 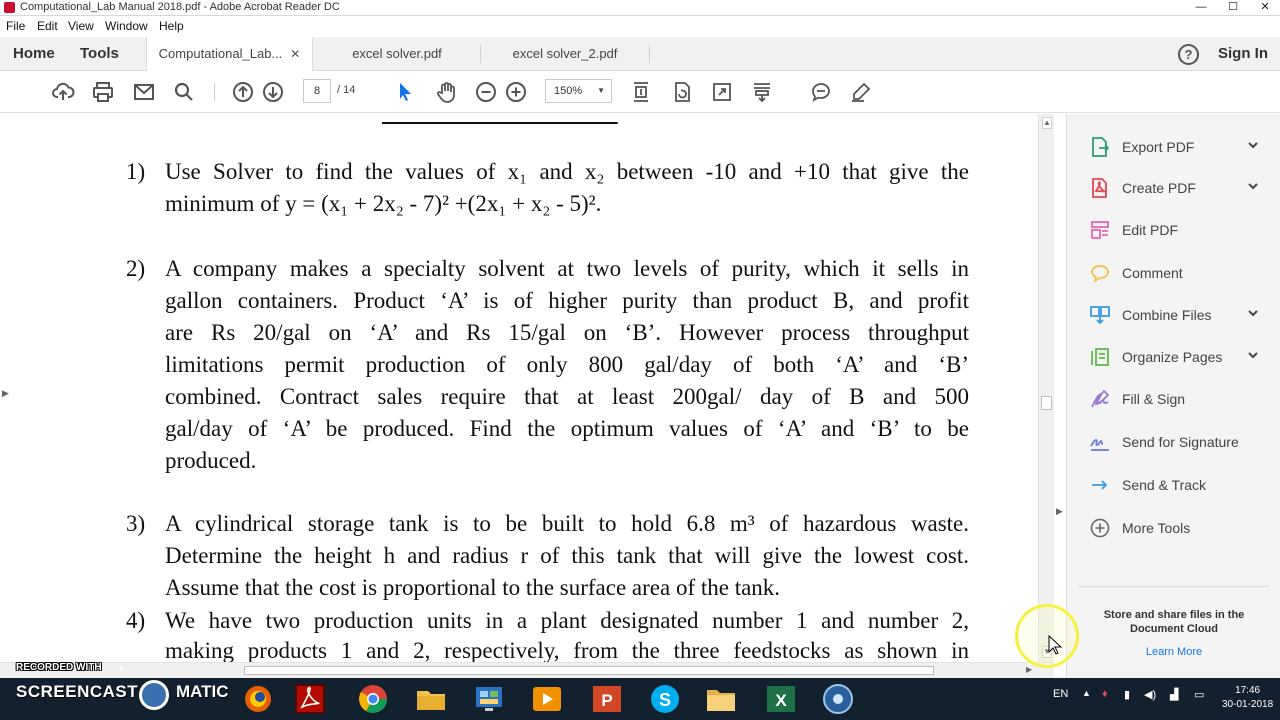 What do you see at coordinates (446, 92) in the screenshot?
I see `hand-icon` at bounding box center [446, 92].